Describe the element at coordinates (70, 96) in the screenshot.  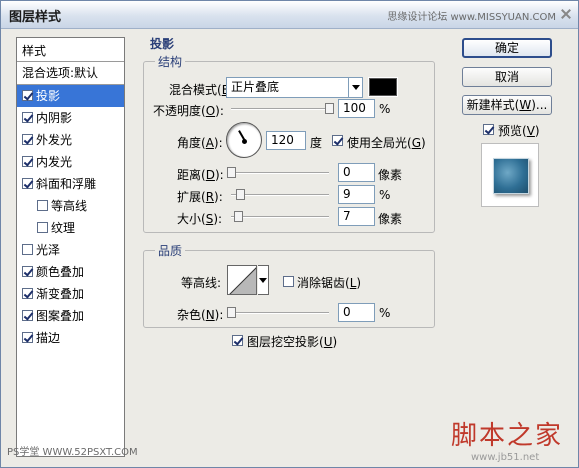
I see `style-list-item: 投影` at that location.